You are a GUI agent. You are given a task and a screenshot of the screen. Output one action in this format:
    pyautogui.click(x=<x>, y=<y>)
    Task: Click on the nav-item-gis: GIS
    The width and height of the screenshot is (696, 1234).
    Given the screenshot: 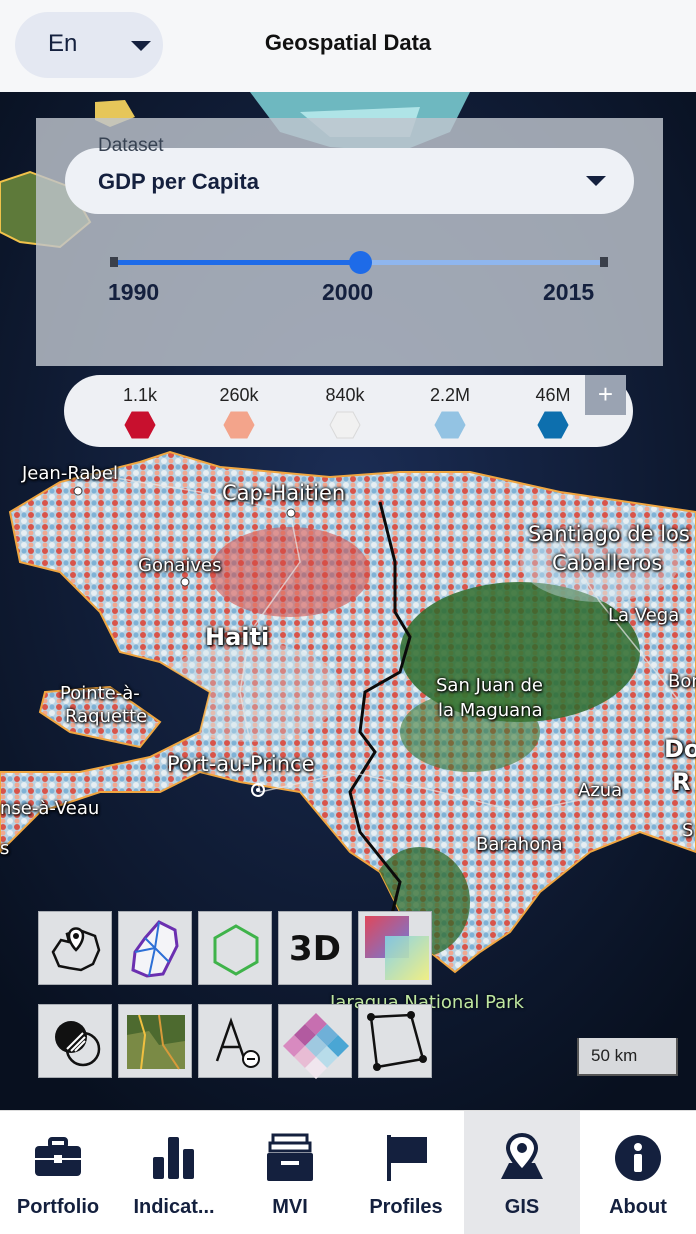 What is the action you would take?
    pyautogui.click(x=522, y=1172)
    